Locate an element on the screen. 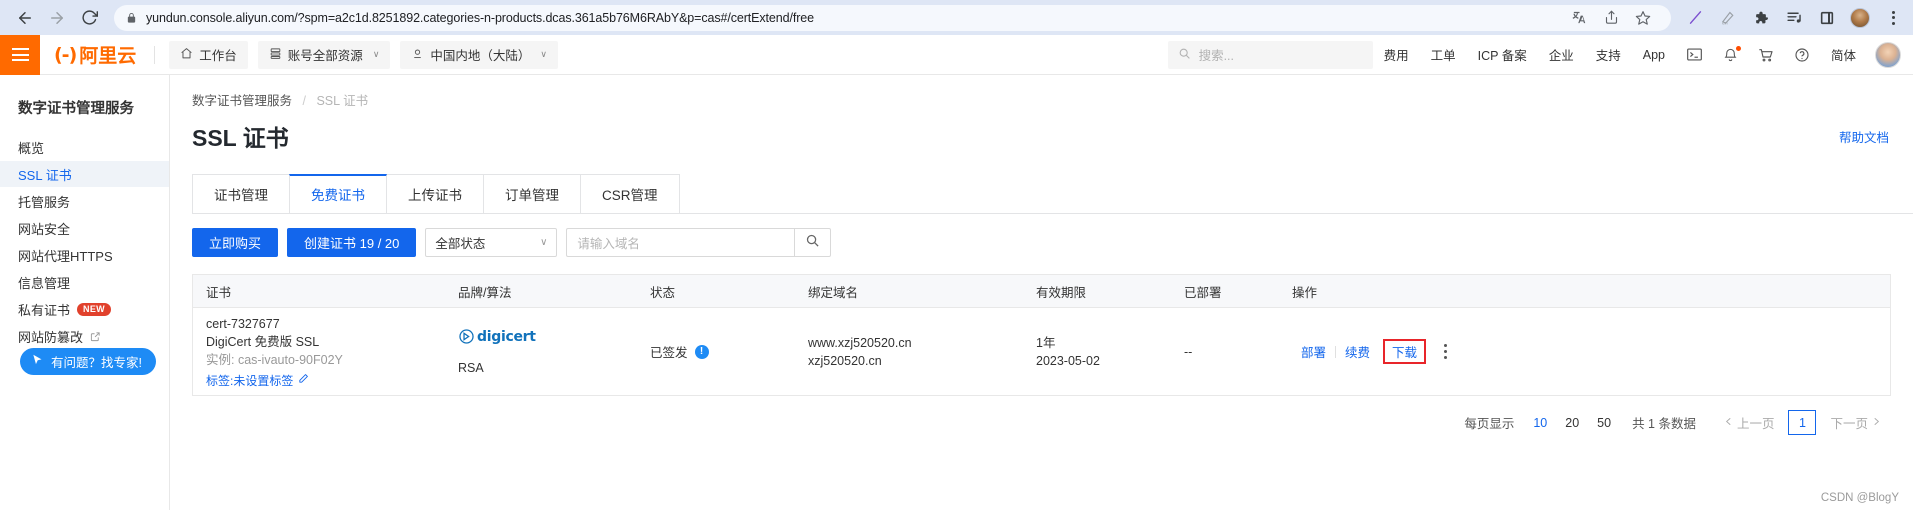 The width and height of the screenshot is (1913, 510). sidebar-item-hosting: 托管服务 is located at coordinates (84, 201).